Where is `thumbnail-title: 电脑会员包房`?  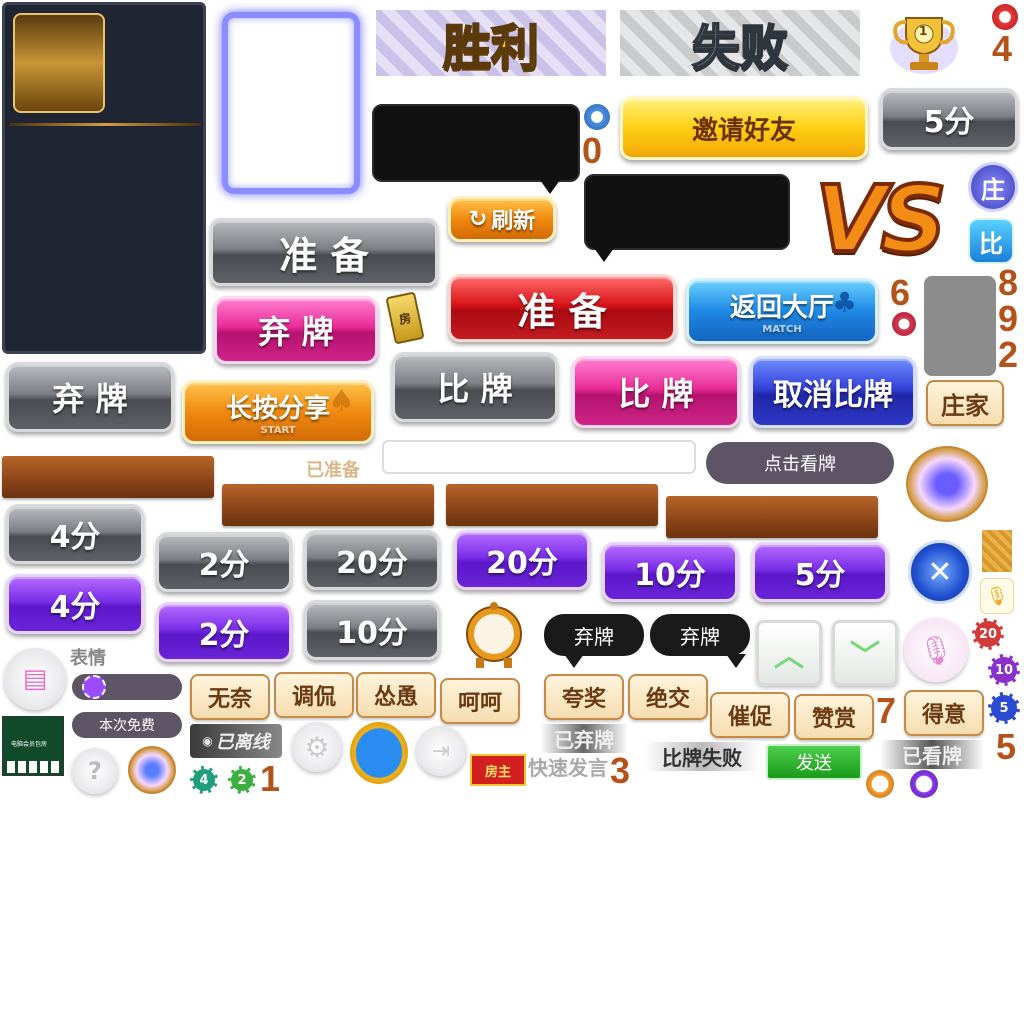 thumbnail-title: 电脑会员包房 is located at coordinates (29, 744).